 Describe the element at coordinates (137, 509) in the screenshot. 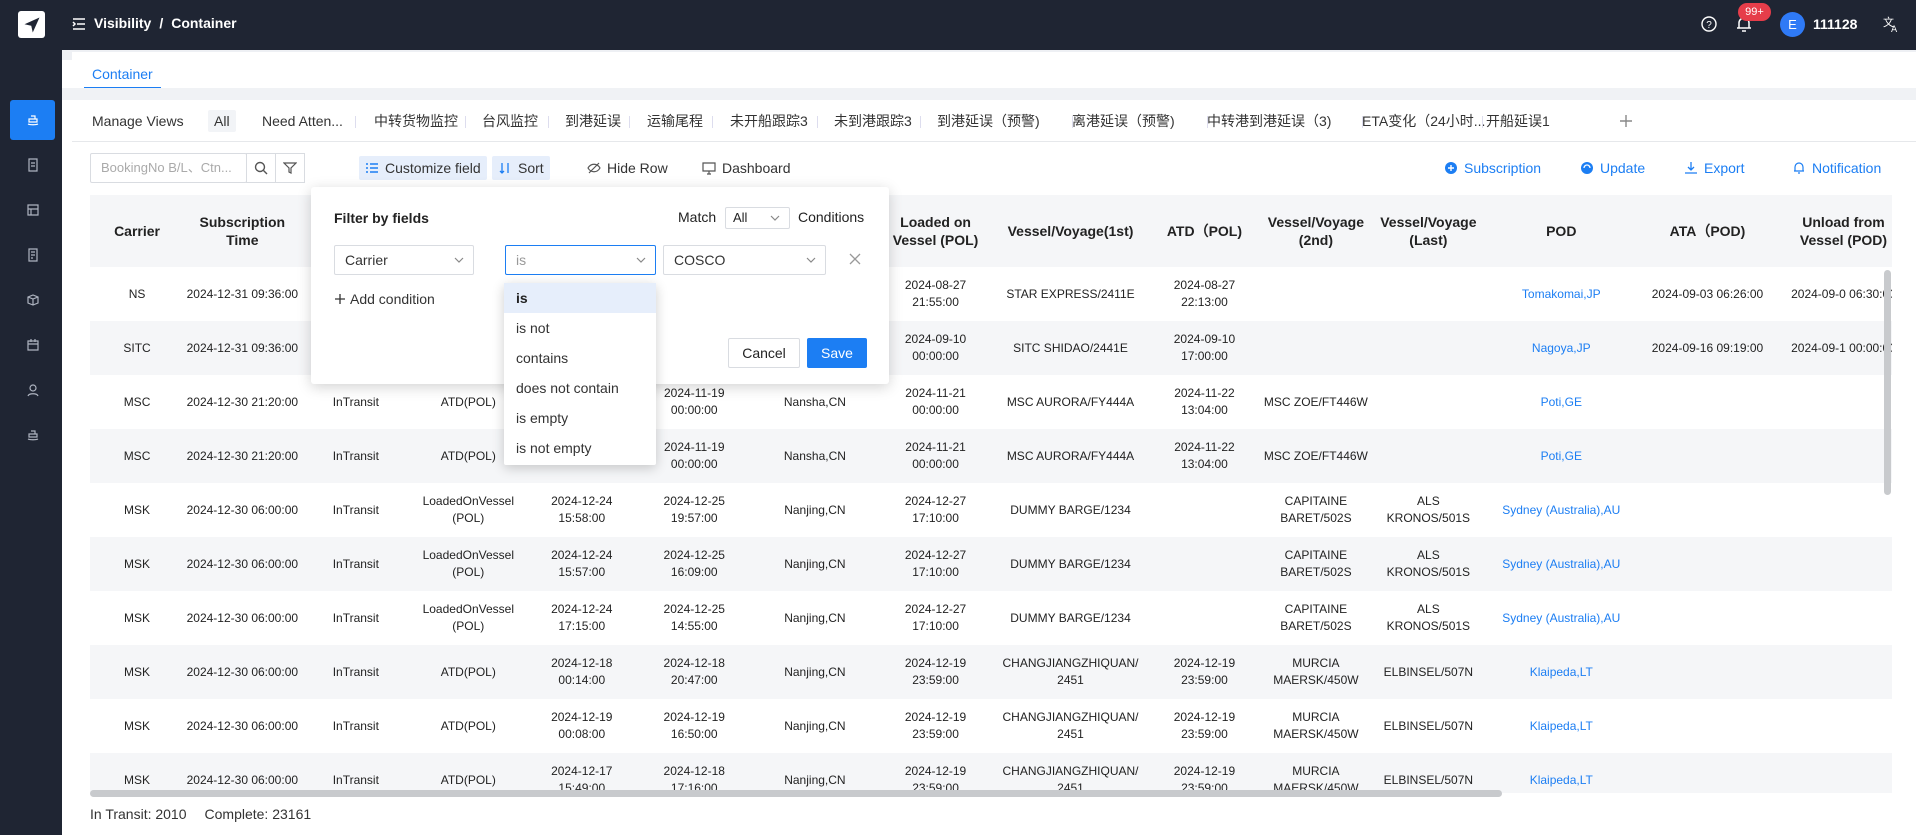

I see `table-cell: MSK` at that location.